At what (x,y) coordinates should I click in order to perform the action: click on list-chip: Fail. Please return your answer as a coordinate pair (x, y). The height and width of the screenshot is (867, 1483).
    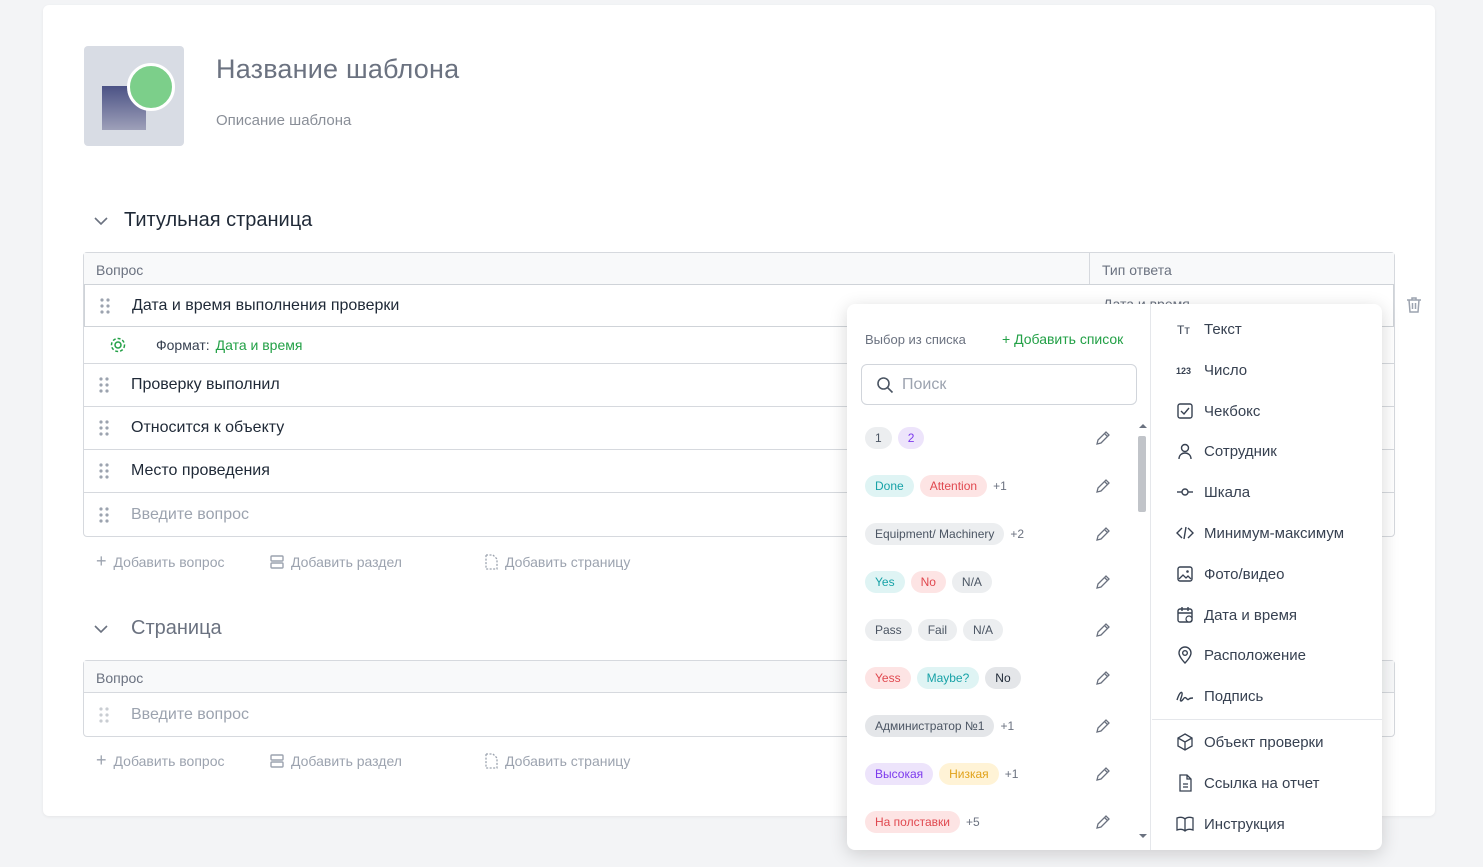
    Looking at the image, I should click on (937, 630).